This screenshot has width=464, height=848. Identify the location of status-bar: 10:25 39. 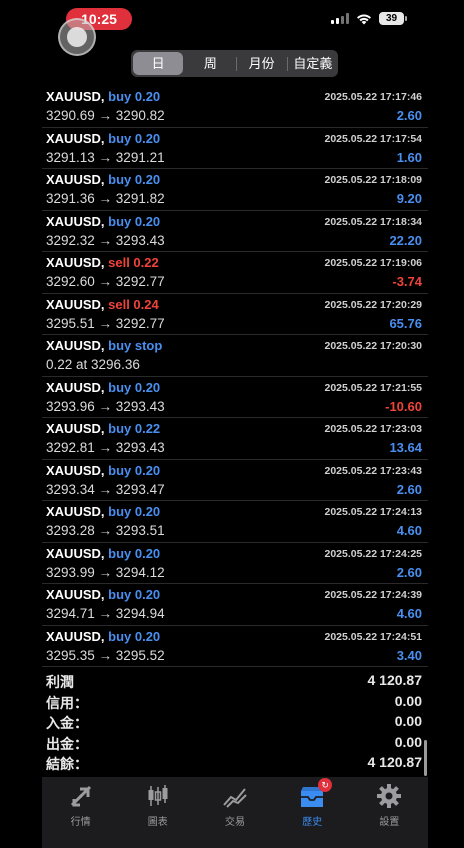
(235, 20).